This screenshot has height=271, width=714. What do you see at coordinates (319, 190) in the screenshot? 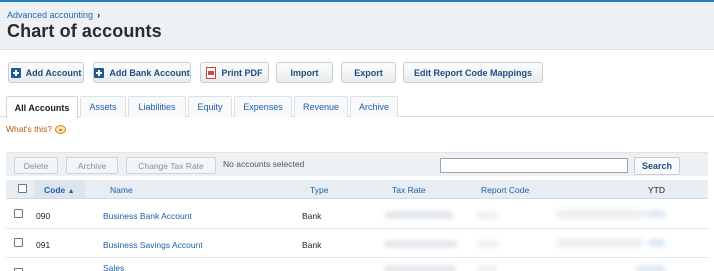
I see `column-header-type: Type` at bounding box center [319, 190].